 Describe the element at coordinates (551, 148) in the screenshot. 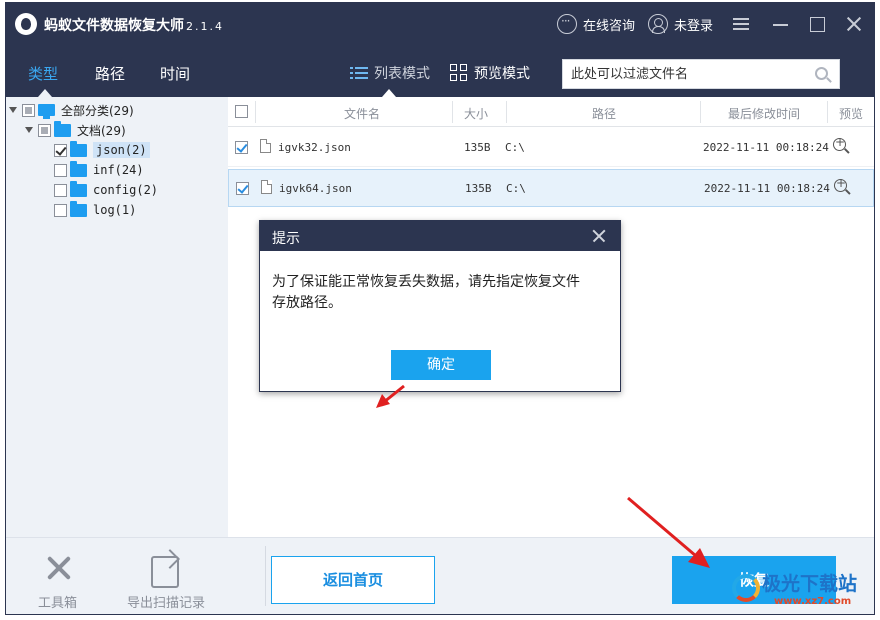

I see `table-row: igvk32.json 135B C:\ 2022-11-11 00:18:24` at that location.